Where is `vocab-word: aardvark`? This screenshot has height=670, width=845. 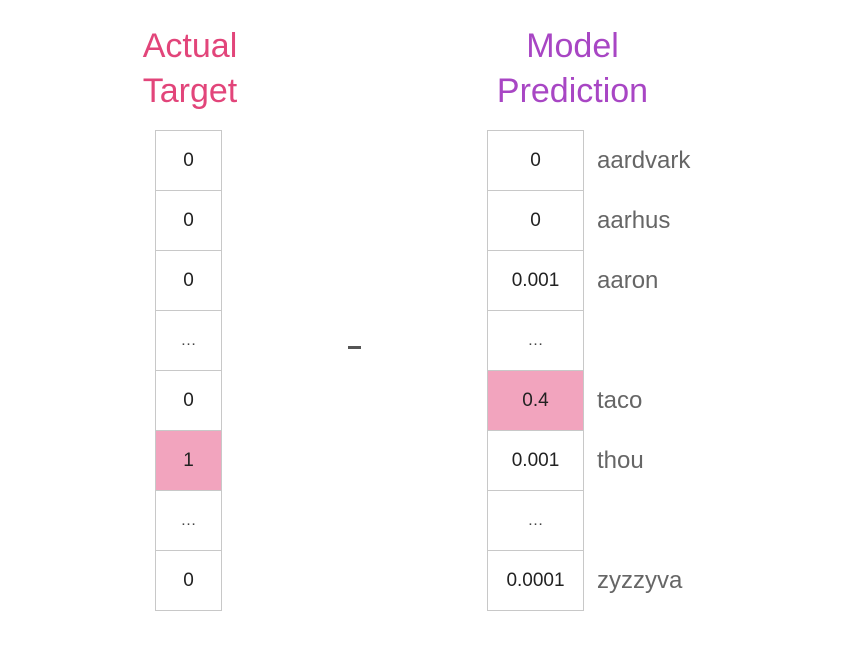 vocab-word: aardvark is located at coordinates (644, 160).